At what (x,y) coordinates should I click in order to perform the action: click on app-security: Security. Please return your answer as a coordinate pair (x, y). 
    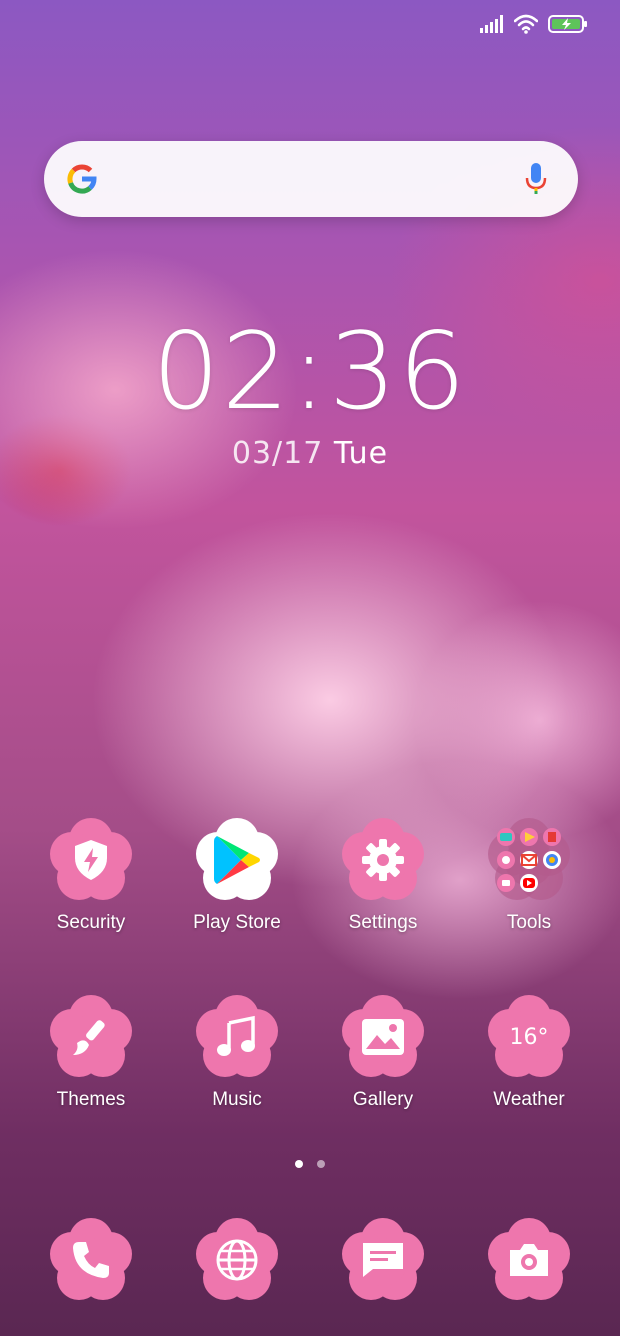
    Looking at the image, I should click on (91, 873).